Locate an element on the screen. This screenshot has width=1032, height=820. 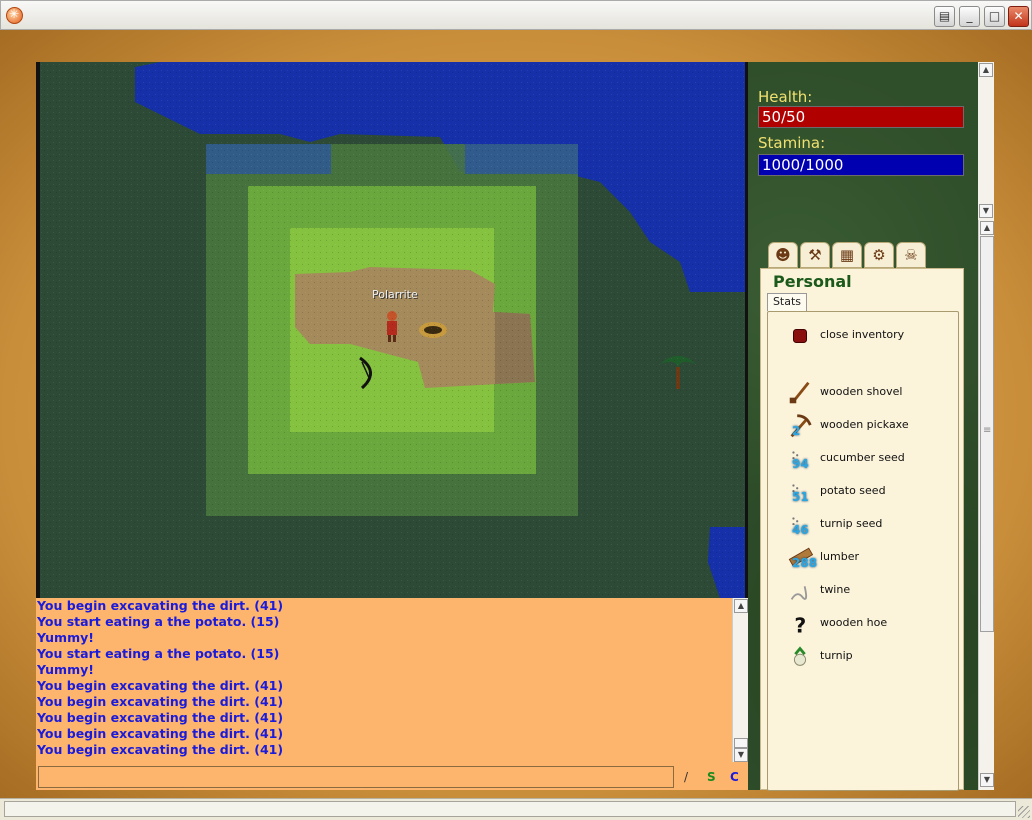
item-label: turnip seed is located at coordinates (851, 523).